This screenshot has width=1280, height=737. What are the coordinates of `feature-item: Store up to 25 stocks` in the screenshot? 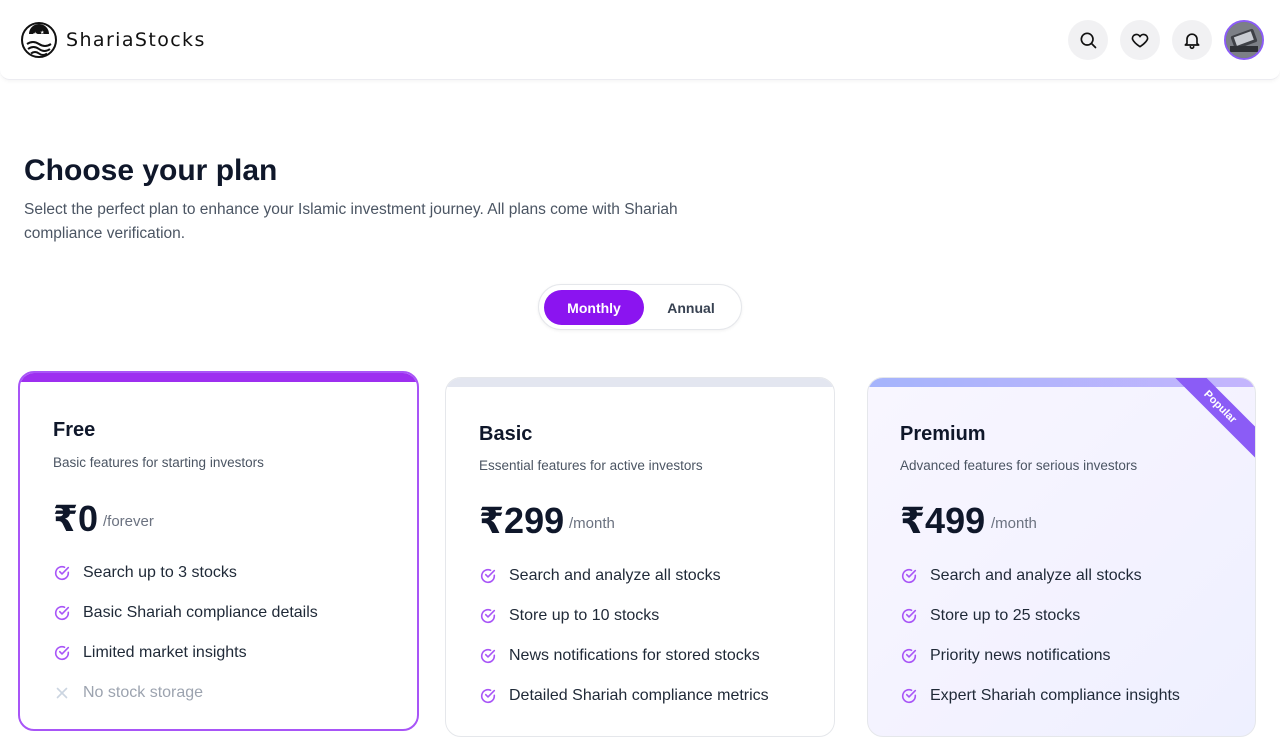 It's located at (1040, 616).